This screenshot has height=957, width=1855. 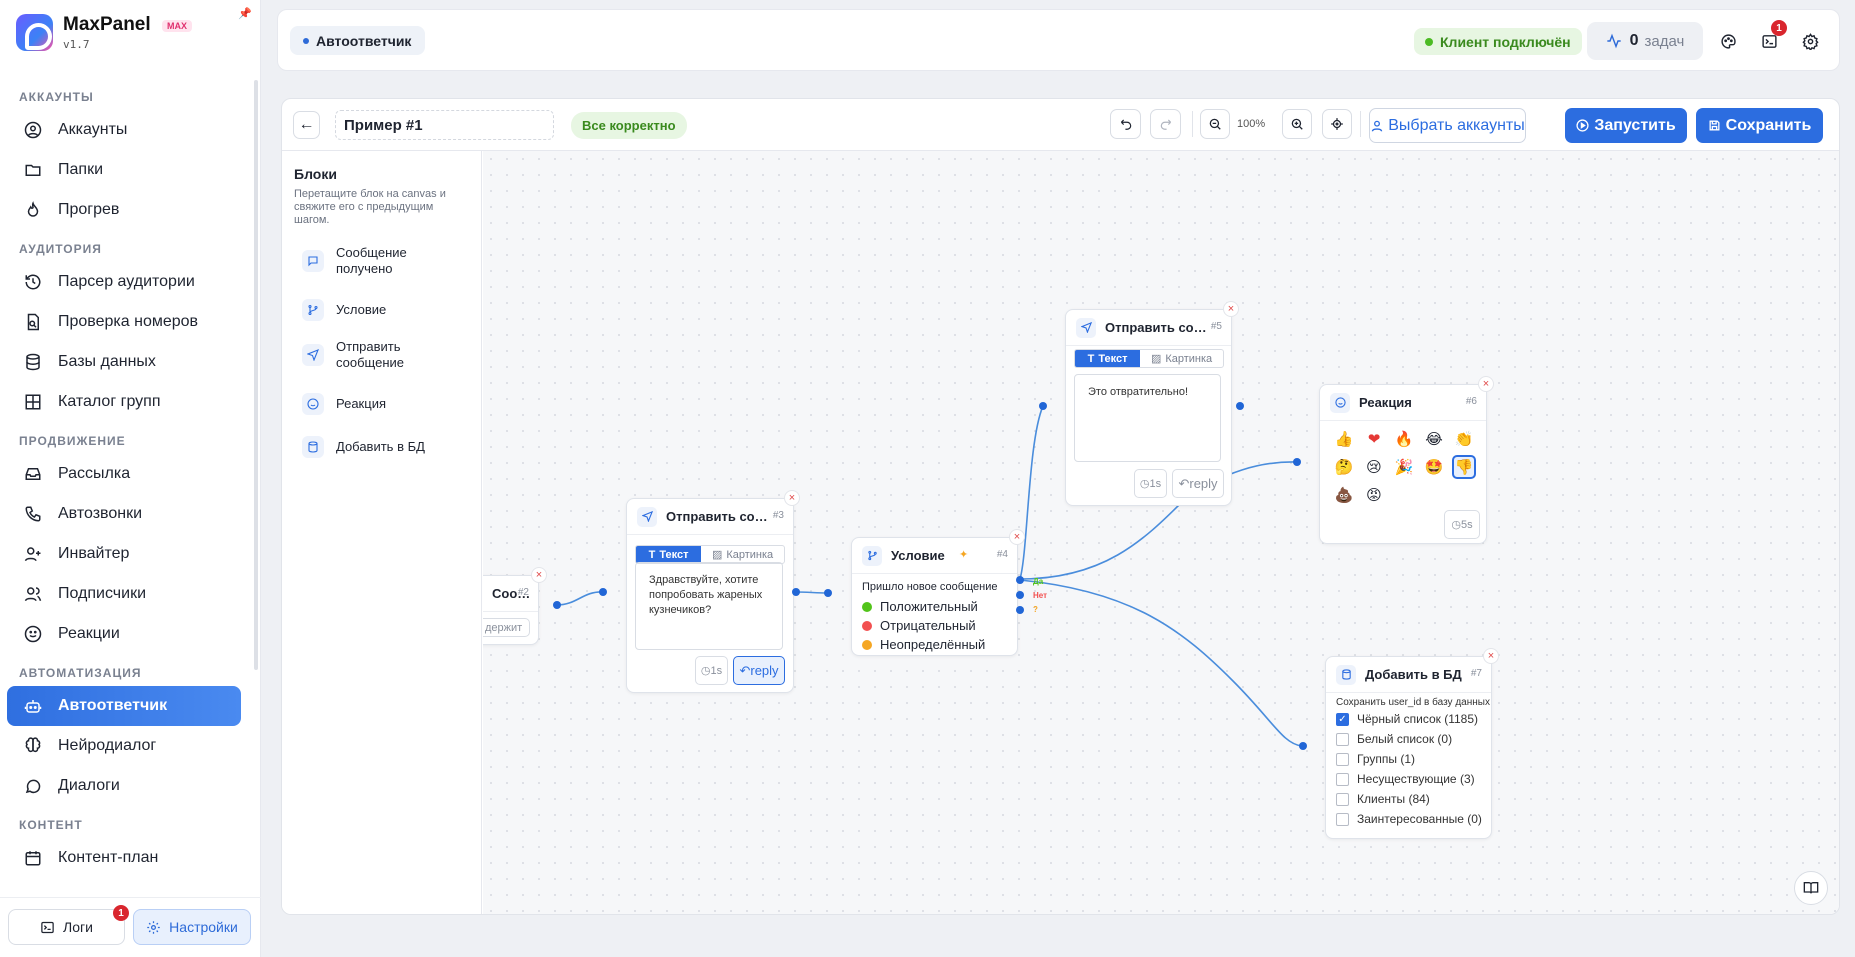 I want to click on sidebar-item-accounts: Аккаунты, so click(x=124, y=130).